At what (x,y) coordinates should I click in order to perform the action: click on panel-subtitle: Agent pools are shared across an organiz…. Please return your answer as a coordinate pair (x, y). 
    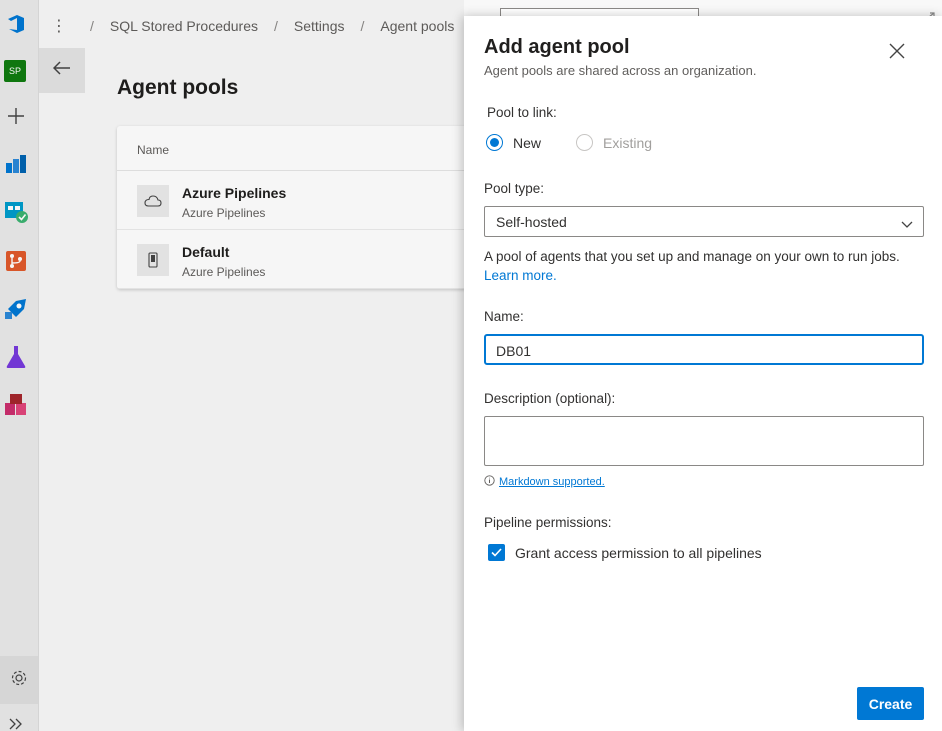
    Looking at the image, I should click on (620, 70).